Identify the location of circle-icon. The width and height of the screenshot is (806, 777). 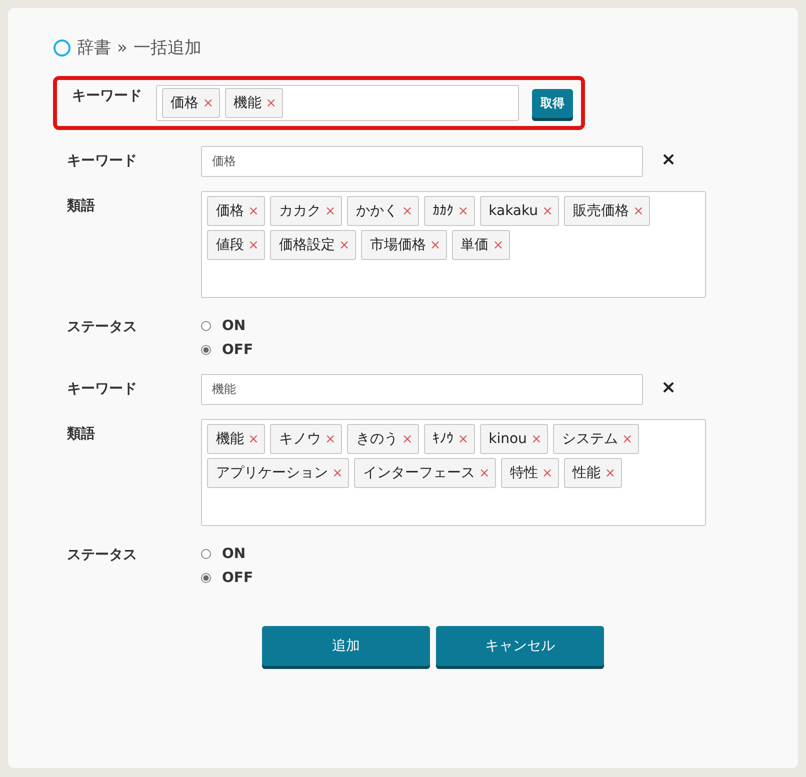
(62, 47).